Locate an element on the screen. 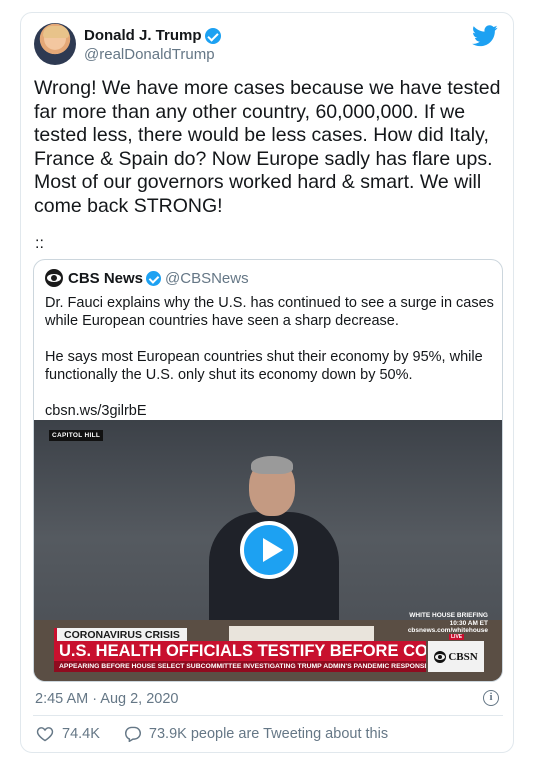  tweeting-about-link: 73.9K people are Tweeting about this is located at coordinates (268, 734).